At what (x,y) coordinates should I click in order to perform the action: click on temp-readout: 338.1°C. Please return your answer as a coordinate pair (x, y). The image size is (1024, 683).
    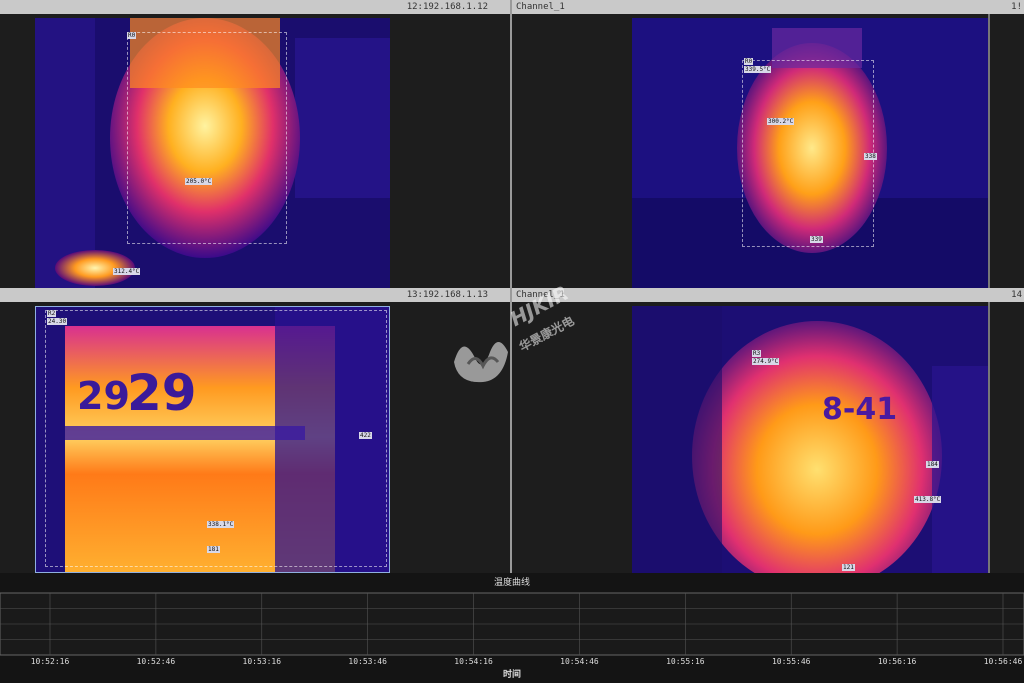
    Looking at the image, I should click on (221, 524).